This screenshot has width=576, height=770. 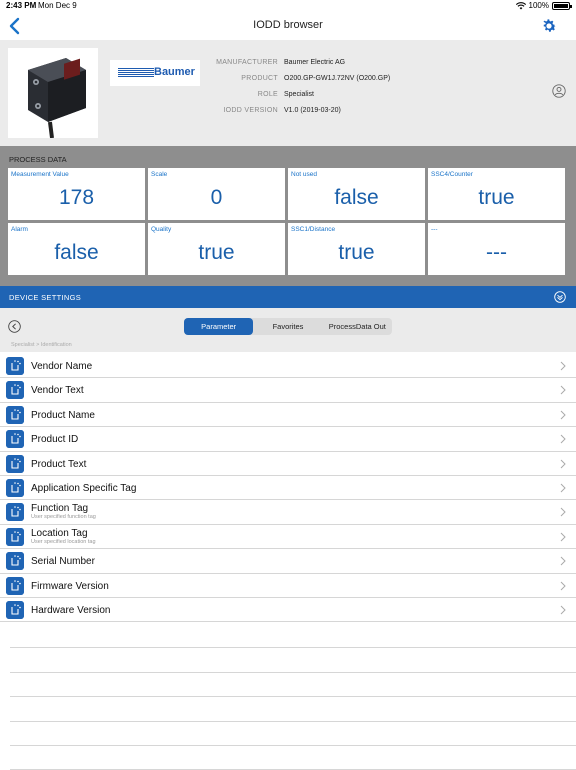 I want to click on parameter-label: Hardware Version, so click(x=71, y=610).